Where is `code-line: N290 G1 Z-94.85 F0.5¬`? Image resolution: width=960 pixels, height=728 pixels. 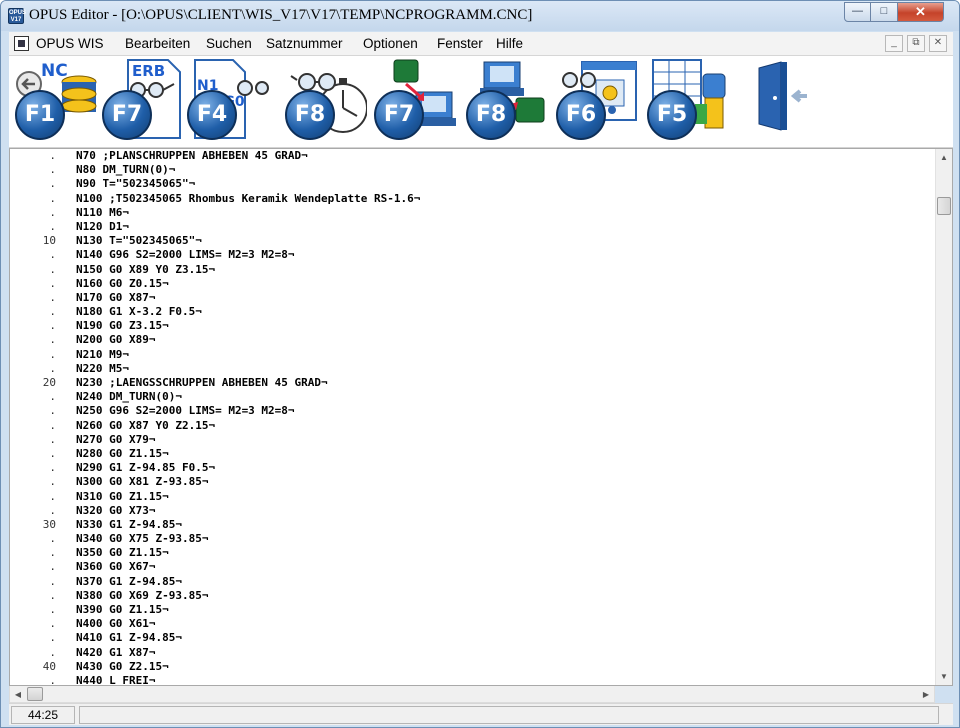
code-line: N290 G1 Z-94.85 F0.5¬ is located at coordinates (505, 468).